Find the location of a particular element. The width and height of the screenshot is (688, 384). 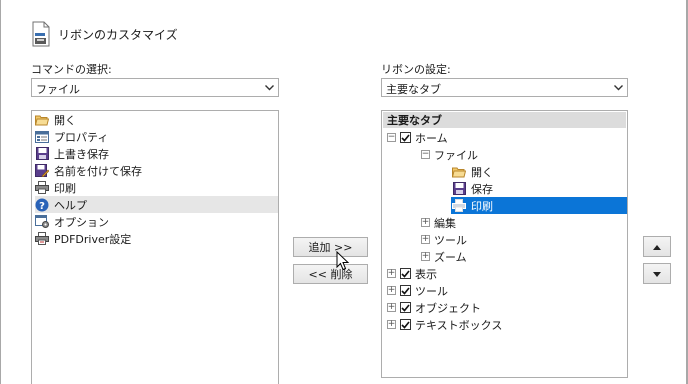

list-item: 名前を付けて保存 is located at coordinates (155, 170).